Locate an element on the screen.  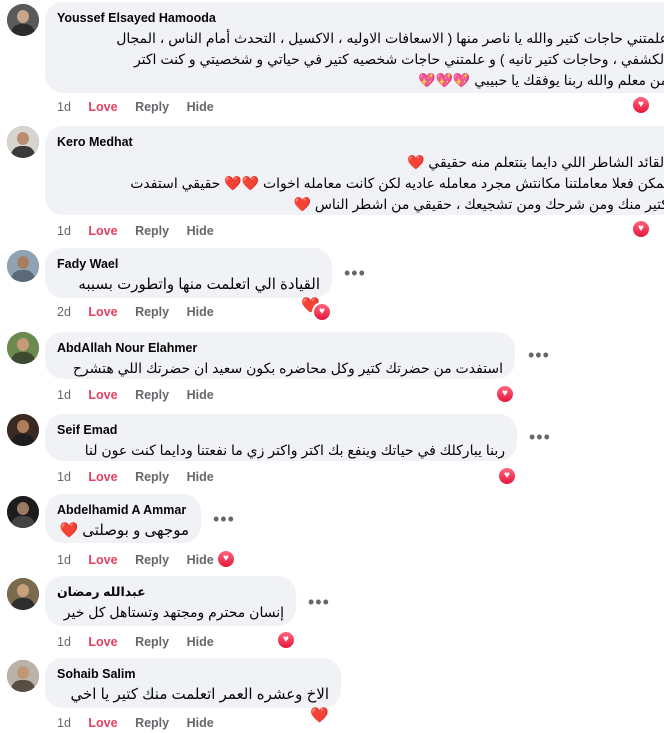
comment-author: Seif Emad is located at coordinates (281, 430).